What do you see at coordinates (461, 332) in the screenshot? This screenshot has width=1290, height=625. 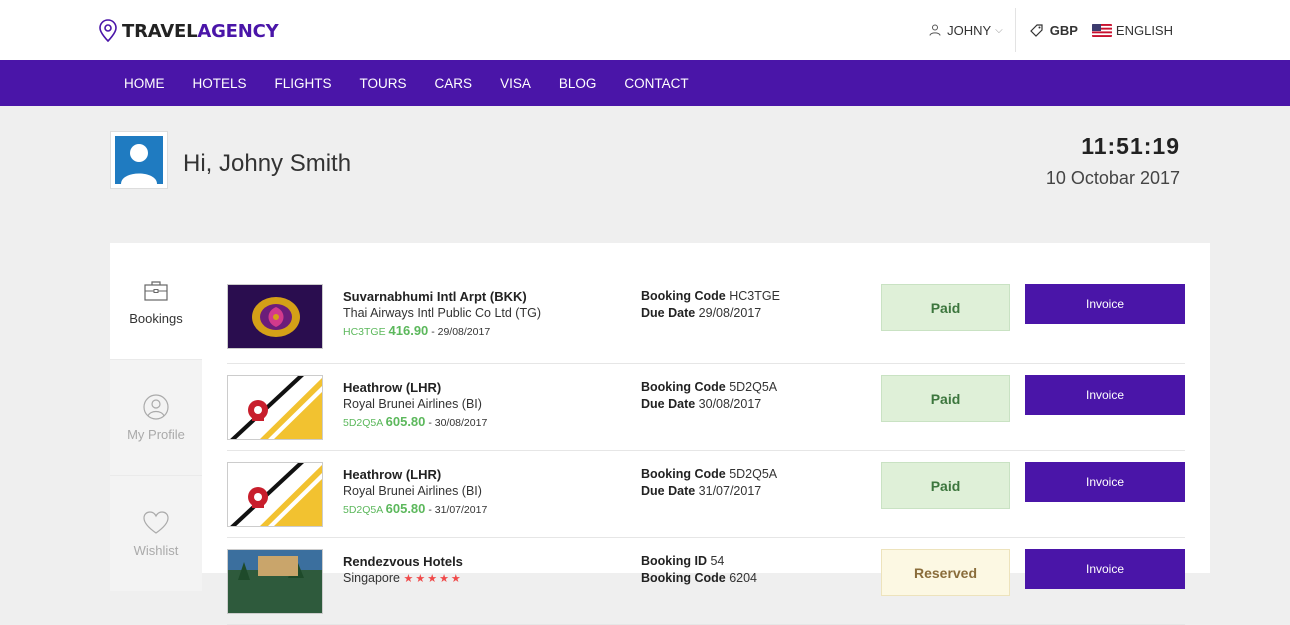 I see `booking-date: - 29/08/2017` at bounding box center [461, 332].